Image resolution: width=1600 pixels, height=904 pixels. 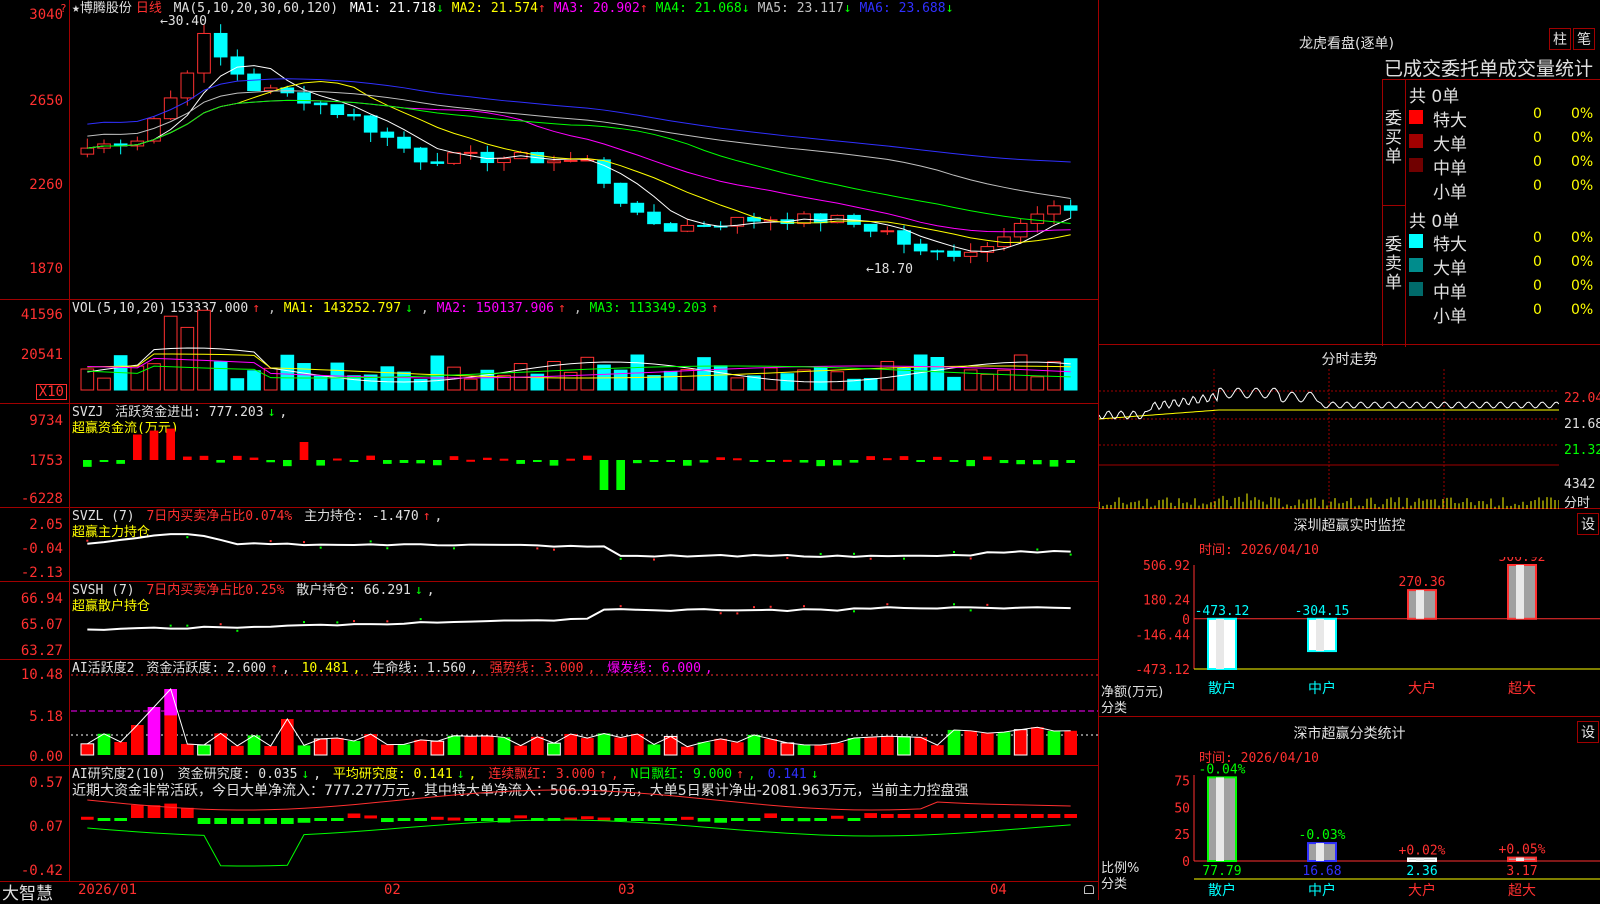 I want to click on intraday-panel: 分时走势 22.04 21.68 21.32 4342 分时, so click(x=1349, y=428).